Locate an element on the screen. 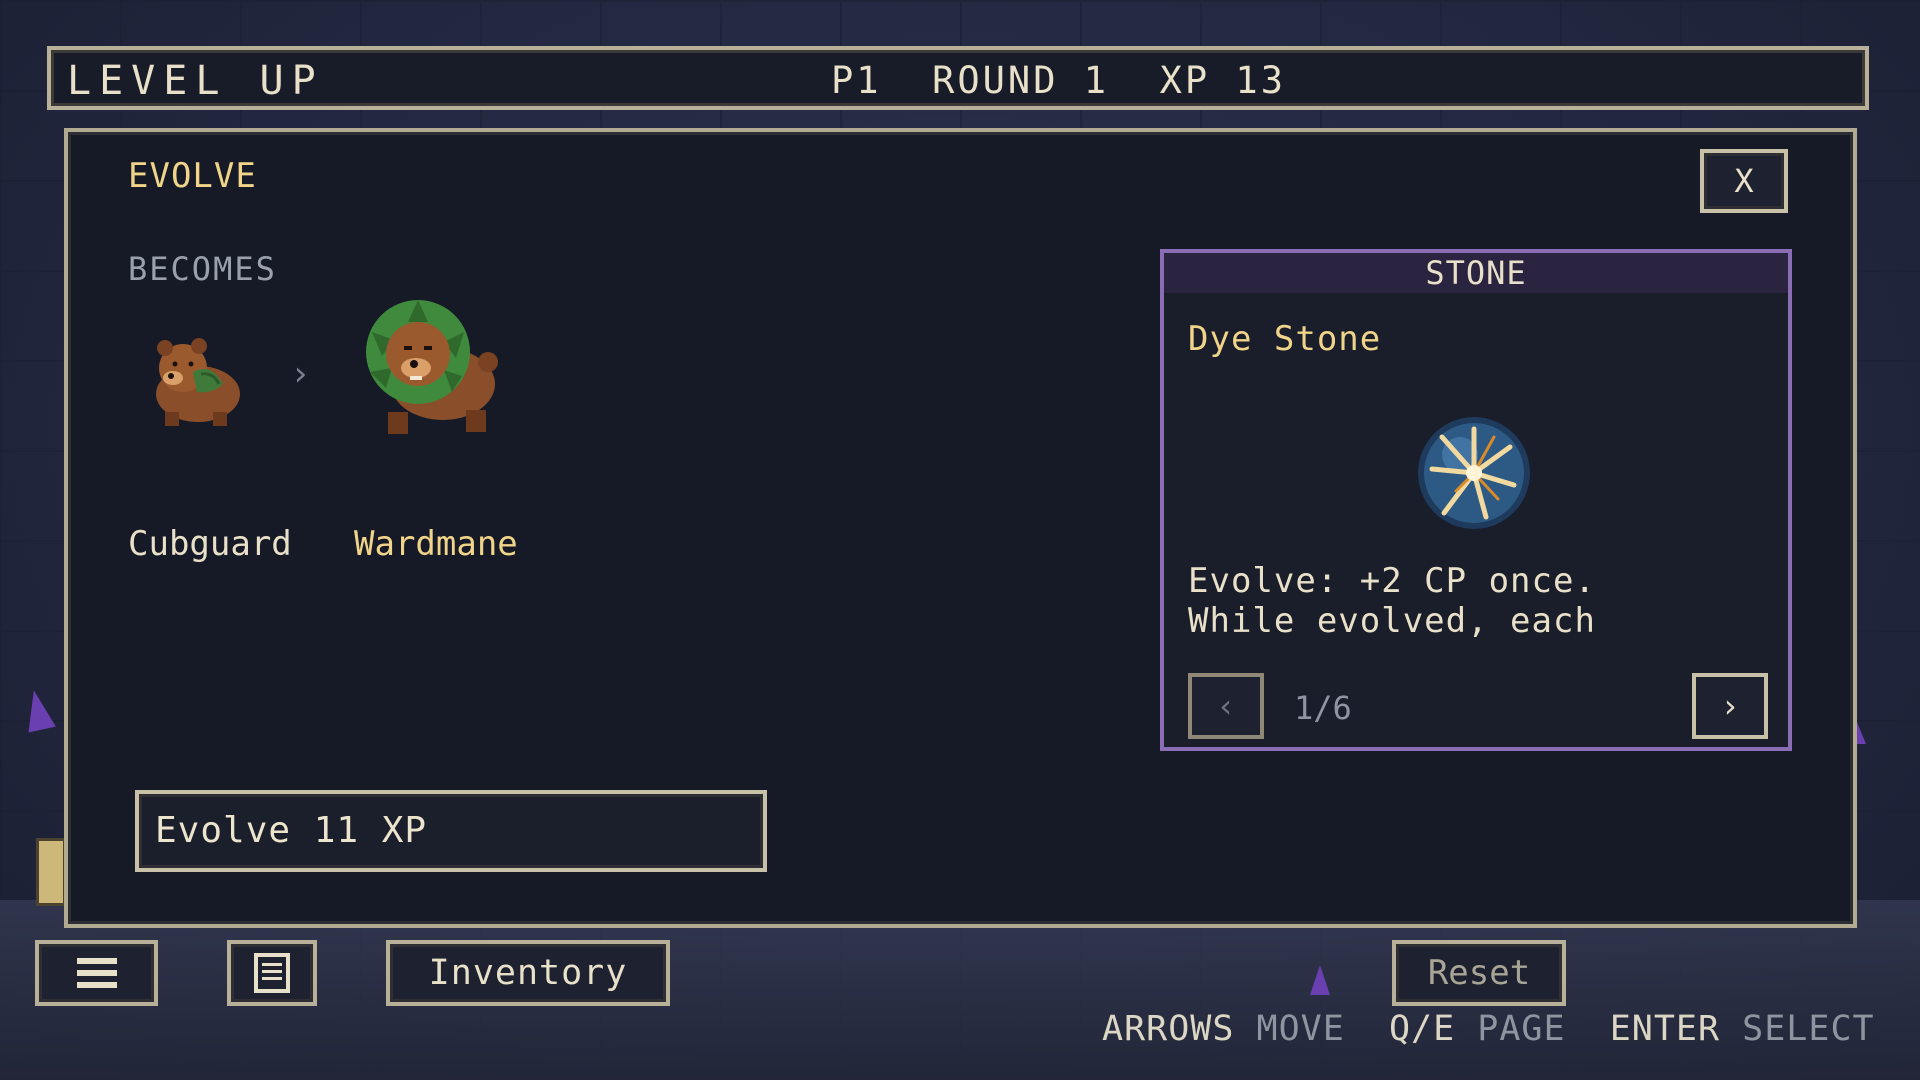 This screenshot has width=1920, height=1080. top-bar: LEVEL UP P1 ROUND 1 XP 13 is located at coordinates (958, 78).